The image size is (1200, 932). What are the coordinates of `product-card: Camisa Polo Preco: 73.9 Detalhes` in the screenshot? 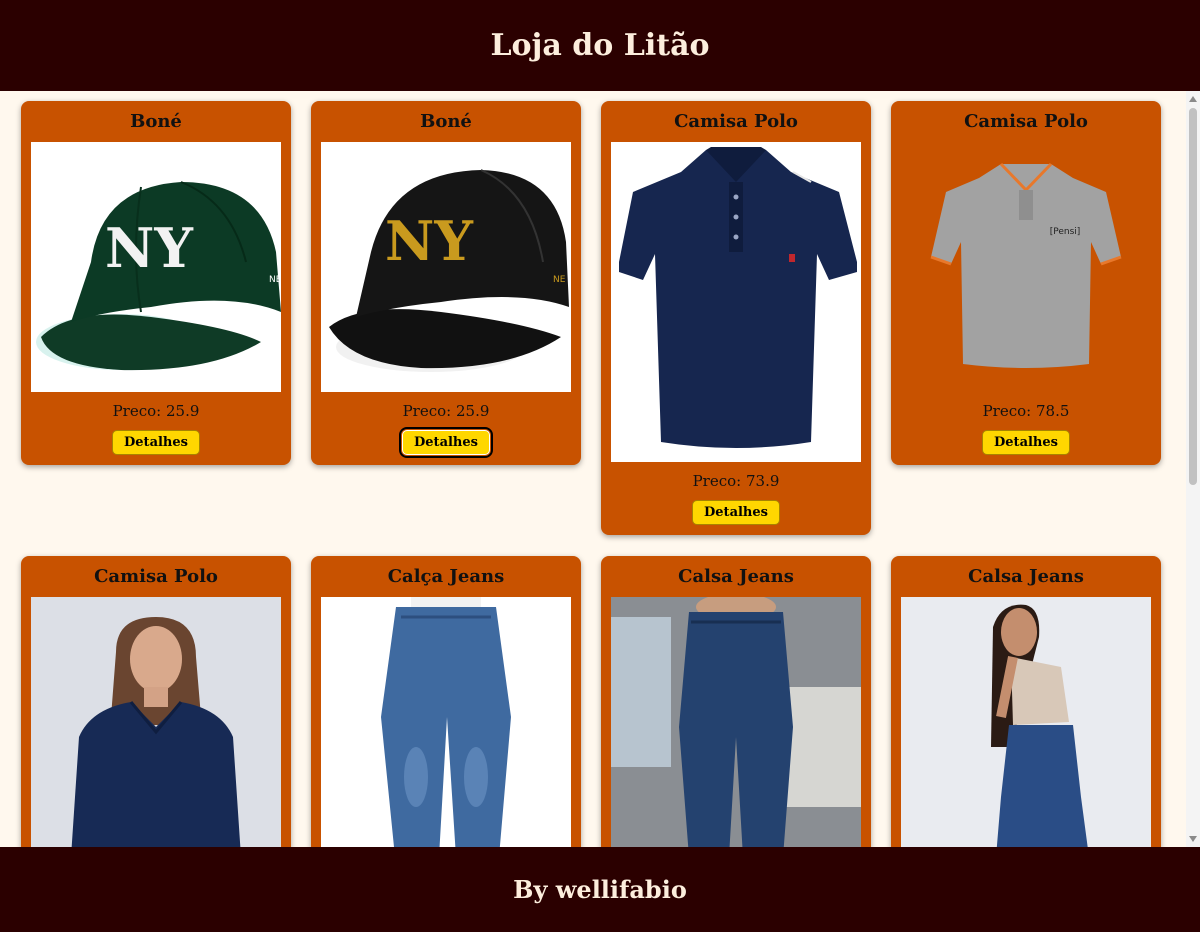 It's located at (736, 318).